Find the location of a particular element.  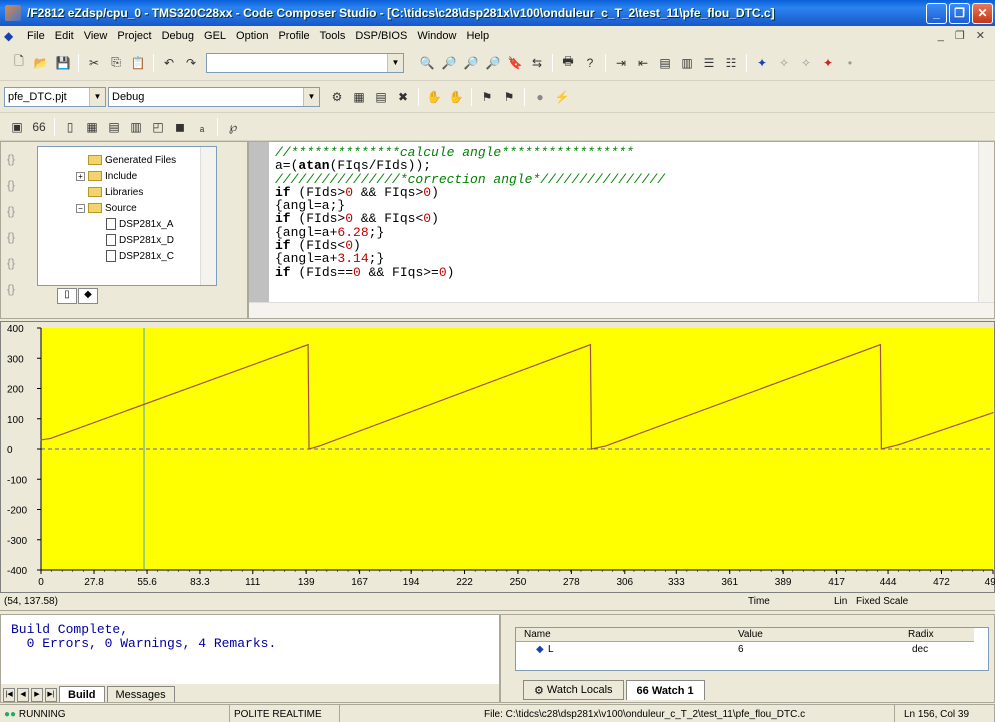

menu-tools: Tools is located at coordinates (333, 36).